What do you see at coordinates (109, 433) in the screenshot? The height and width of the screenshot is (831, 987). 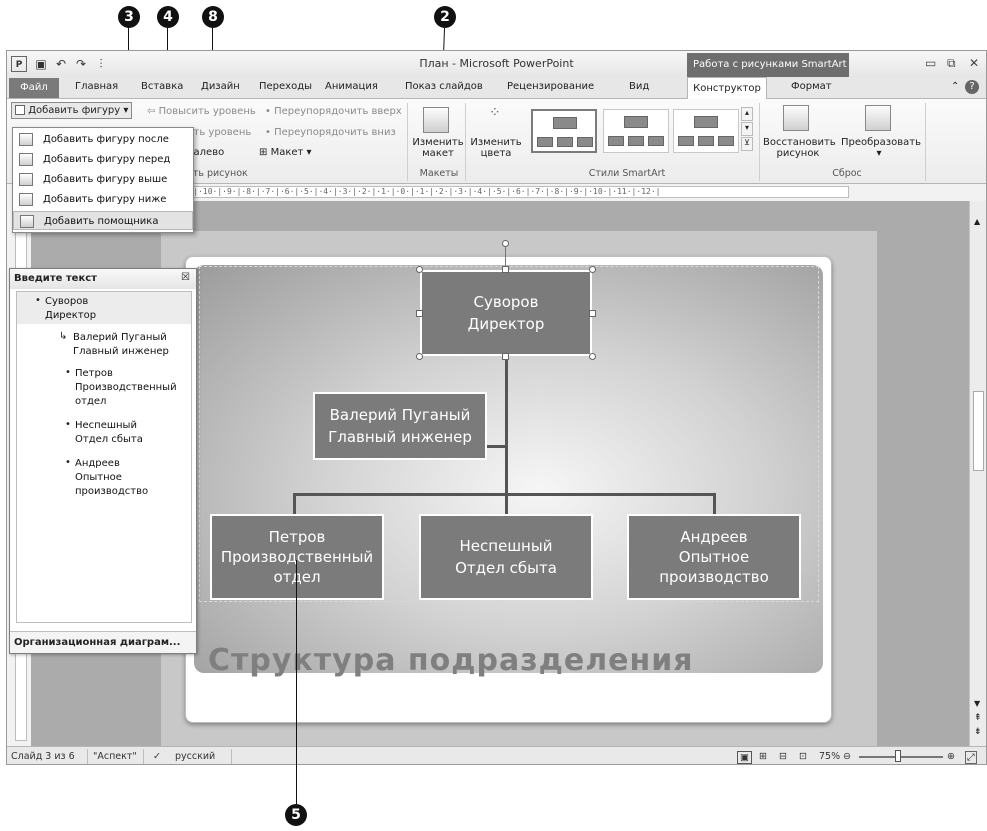 I see `text-pane-item: Неспешный Отдел сбыта` at bounding box center [109, 433].